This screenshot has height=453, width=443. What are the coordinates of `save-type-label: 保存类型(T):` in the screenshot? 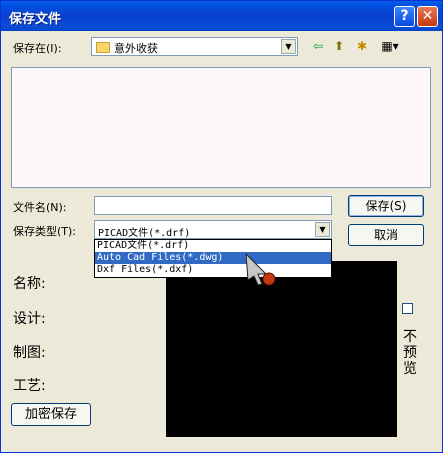 It's located at (45, 231).